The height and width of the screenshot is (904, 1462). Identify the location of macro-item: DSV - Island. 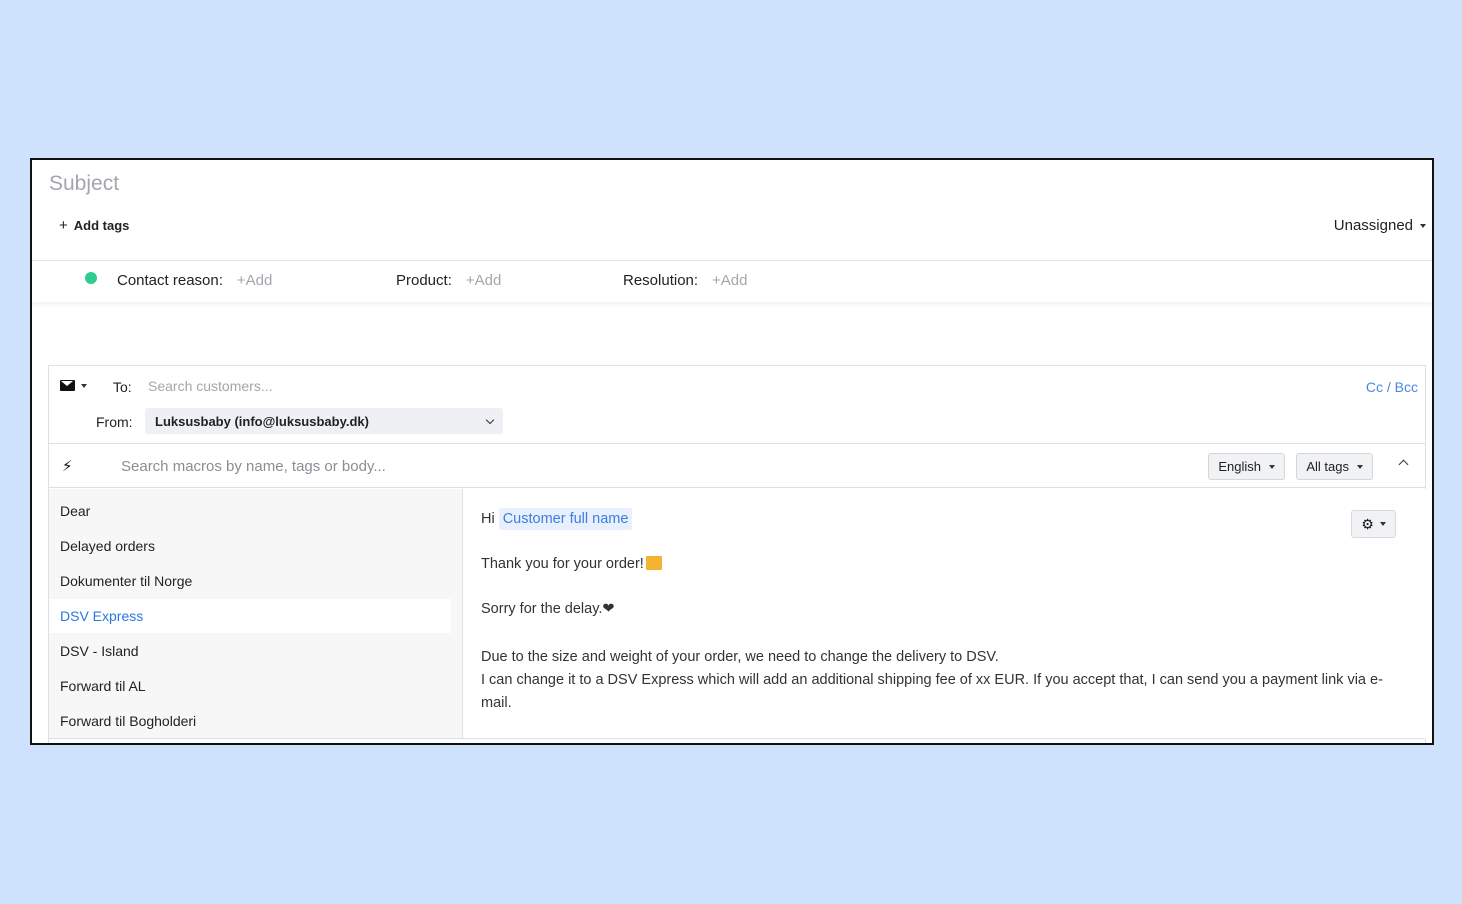
(250, 651).